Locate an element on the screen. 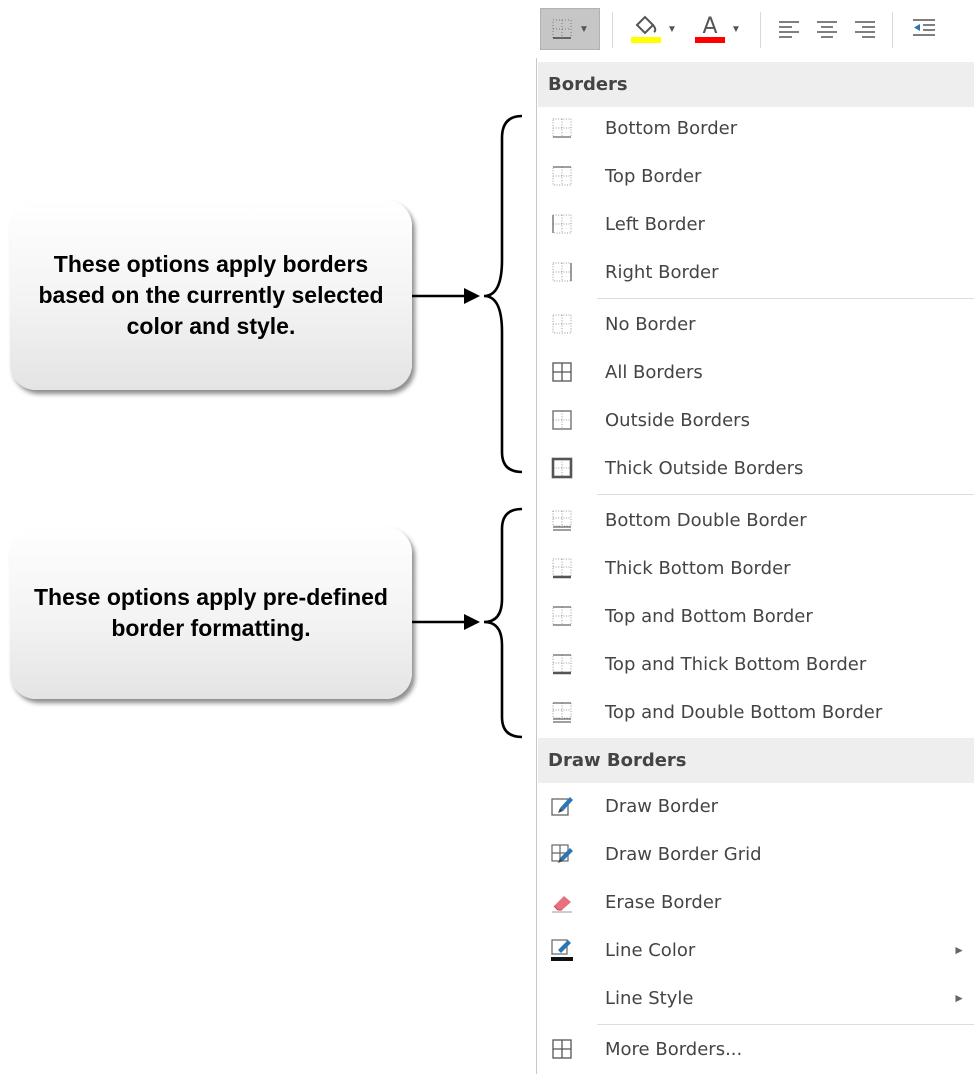  align-left-icon is located at coordinates (789, 29).